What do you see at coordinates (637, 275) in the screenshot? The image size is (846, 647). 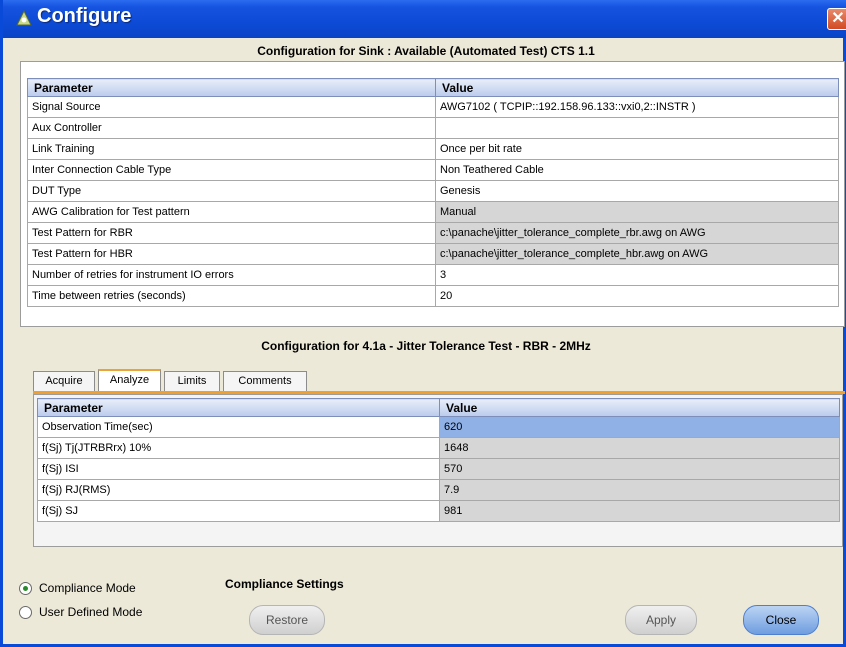 I see `value-cell: 3` at bounding box center [637, 275].